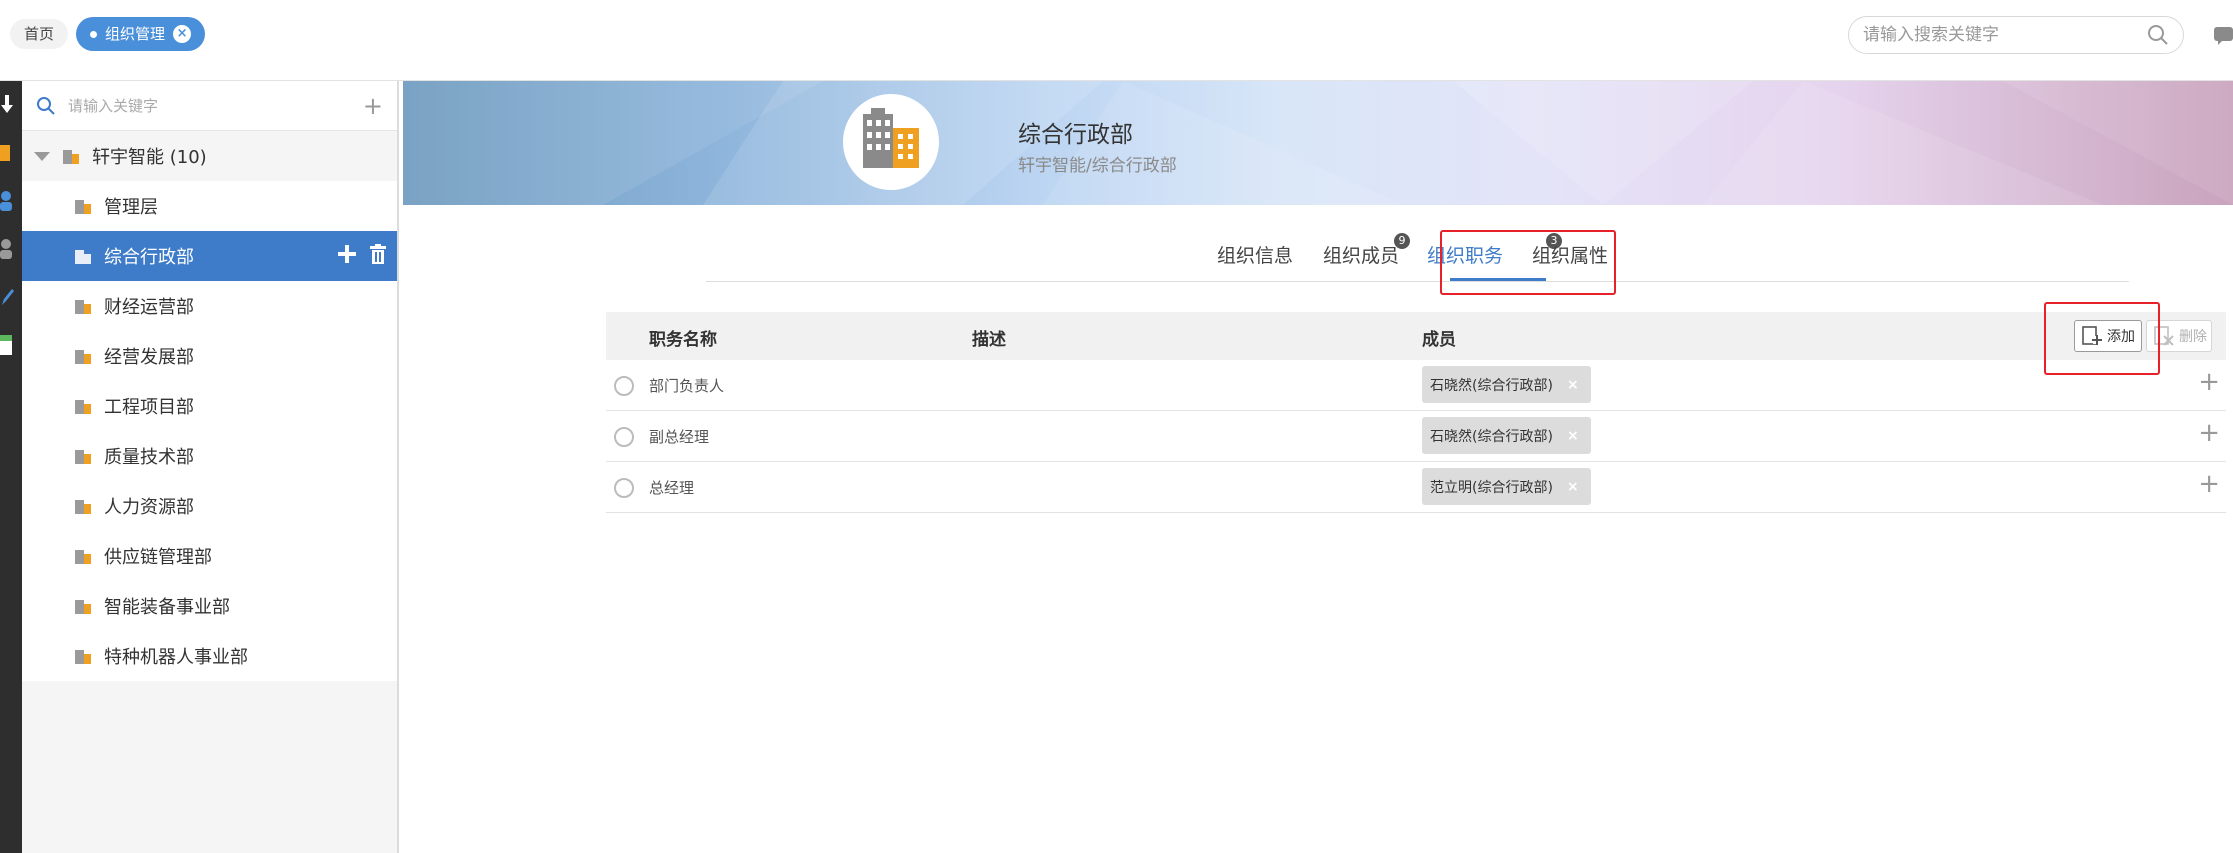 This screenshot has width=2233, height=853. What do you see at coordinates (989, 340) in the screenshot?
I see `col-description: 描述` at bounding box center [989, 340].